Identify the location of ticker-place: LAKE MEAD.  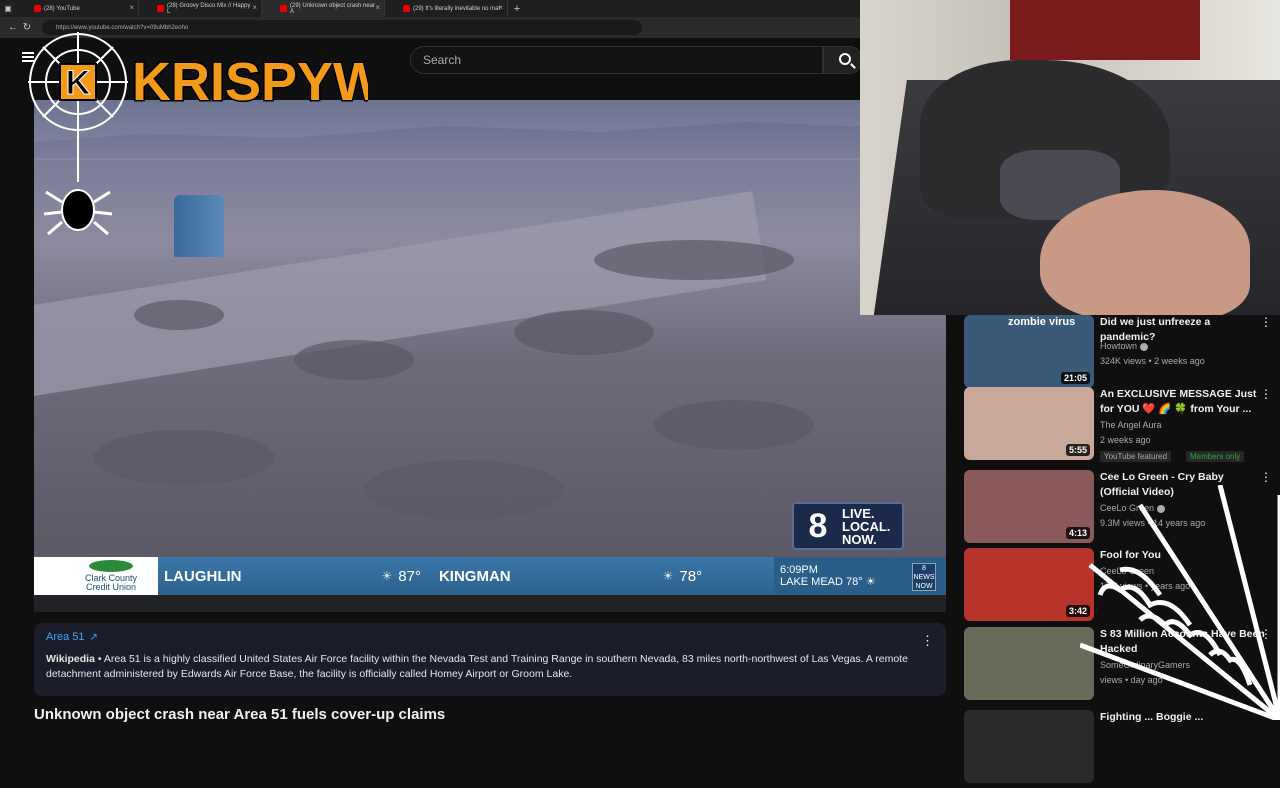
(811, 582).